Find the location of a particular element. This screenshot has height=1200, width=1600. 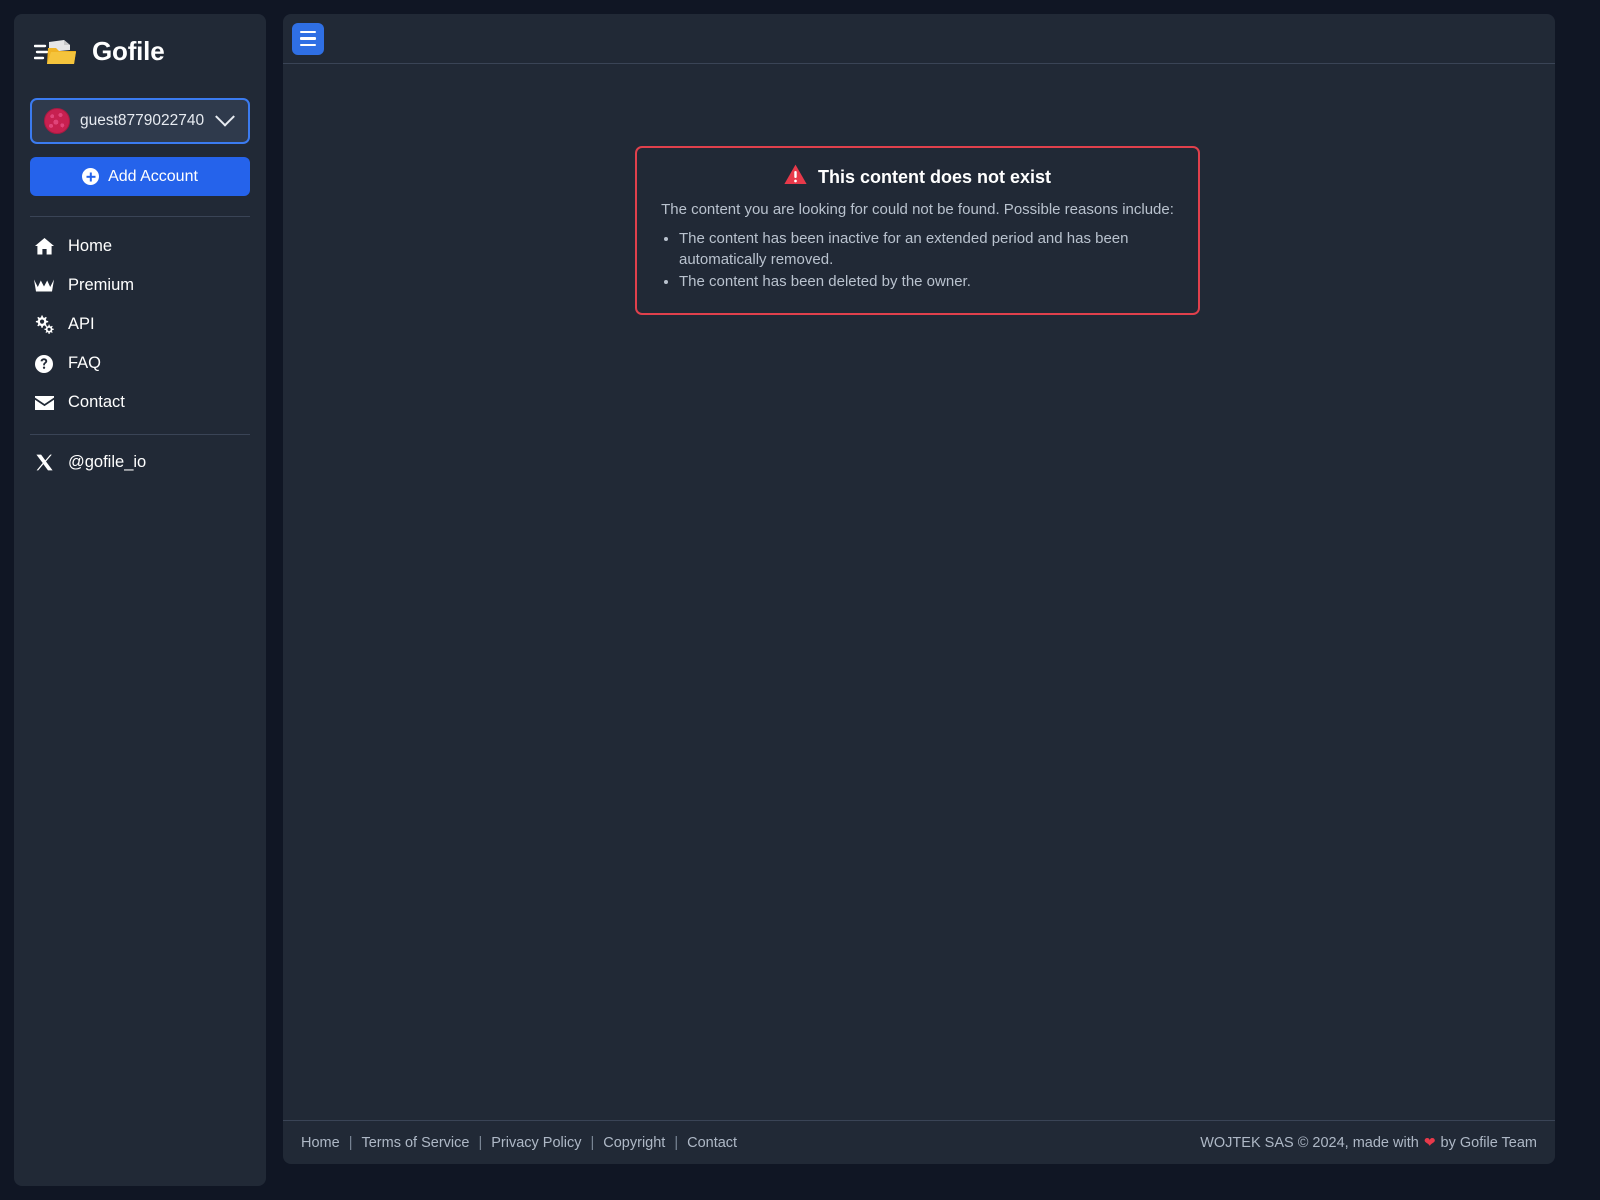

error-title-text: This content does not exist is located at coordinates (934, 176).